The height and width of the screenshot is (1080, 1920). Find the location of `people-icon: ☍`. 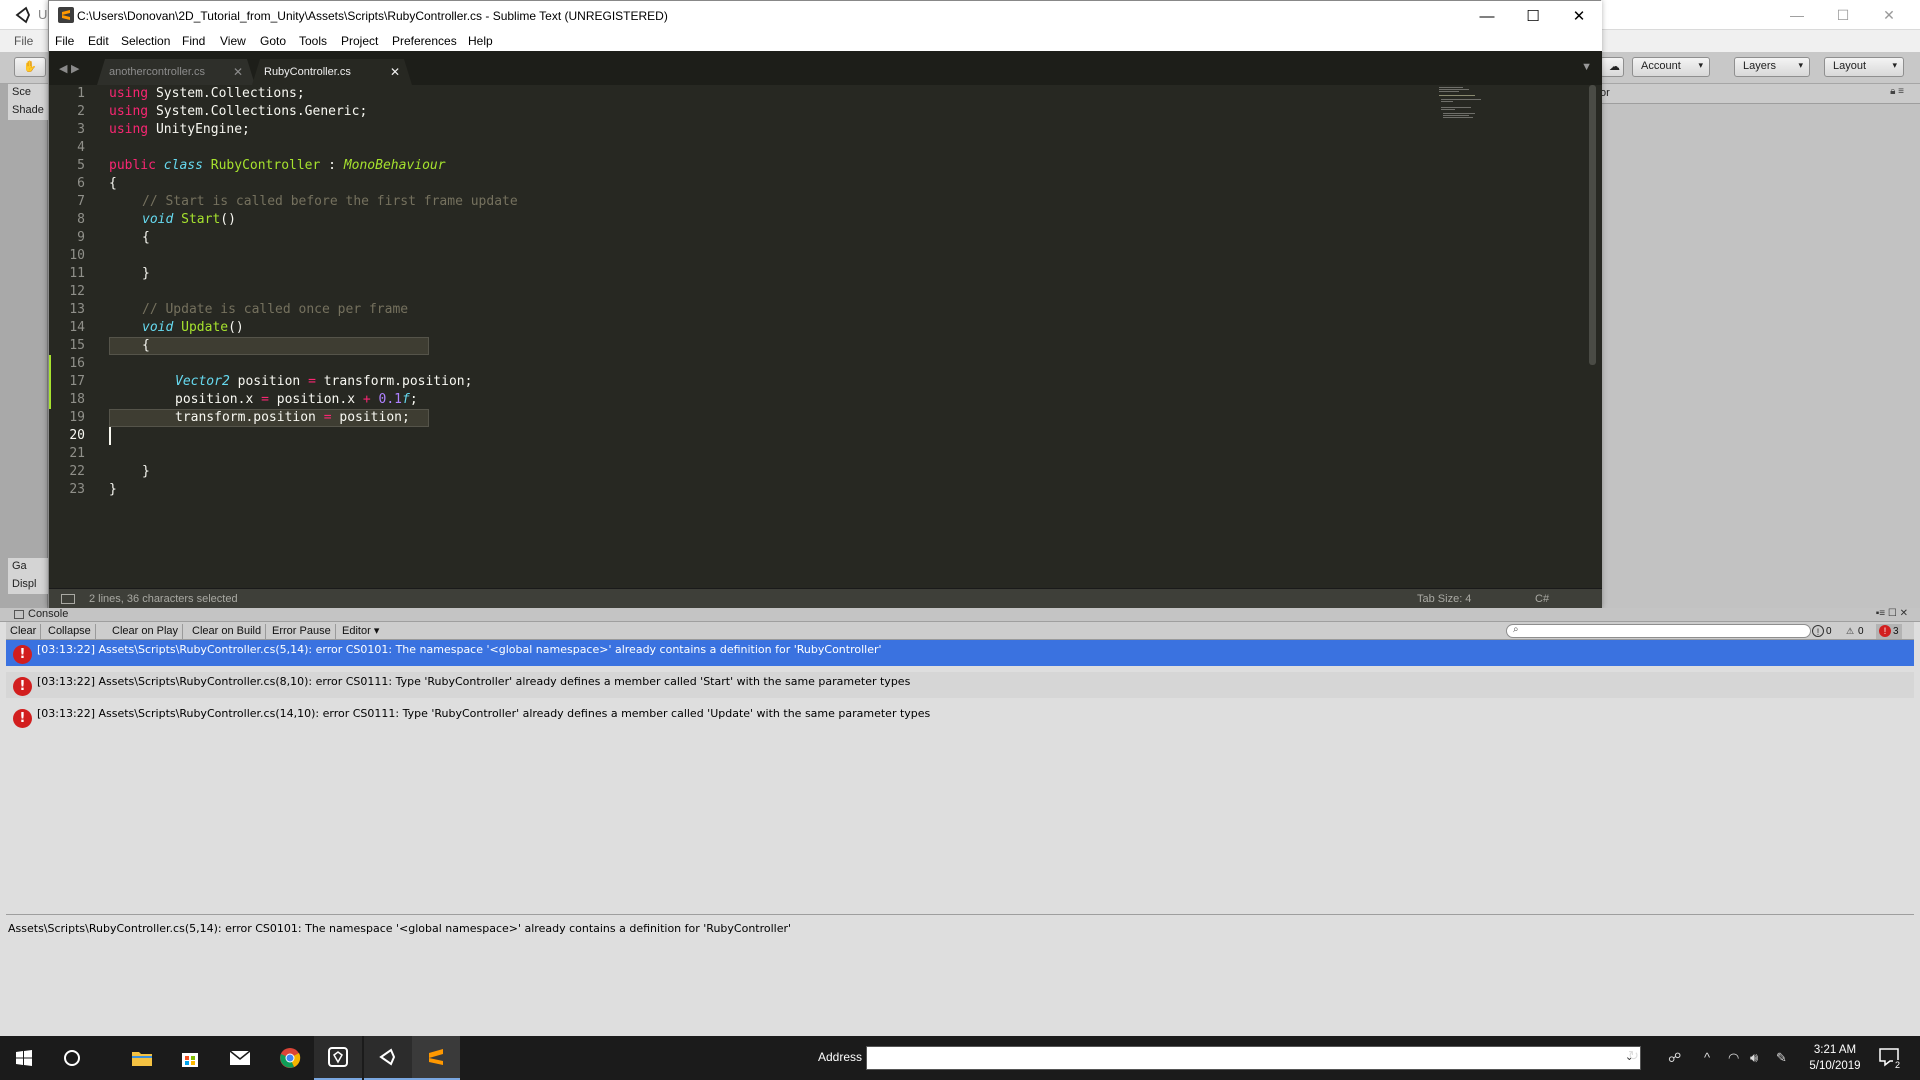

people-icon: ☍ is located at coordinates (1674, 1058).